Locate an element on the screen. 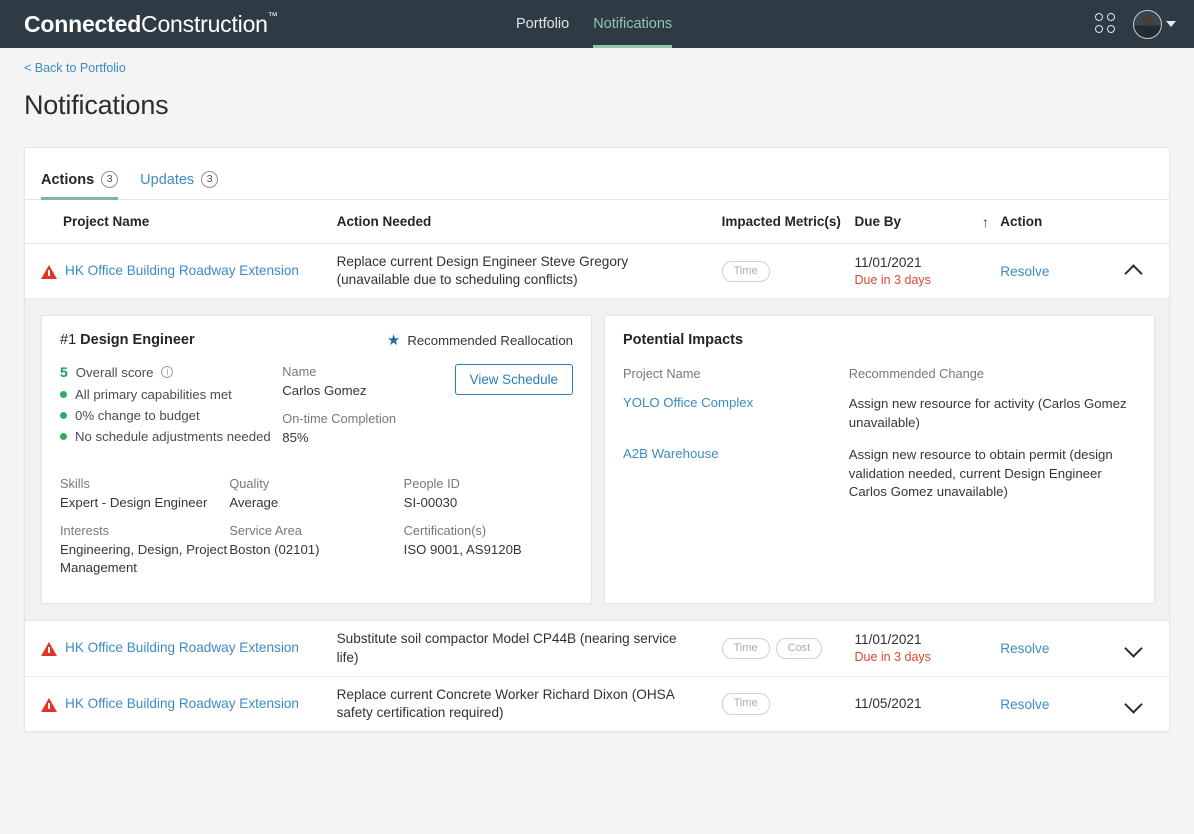 This screenshot has height=834, width=1194. row-due-by: 11/01/2021 Due in 3 days is located at coordinates (912, 271).